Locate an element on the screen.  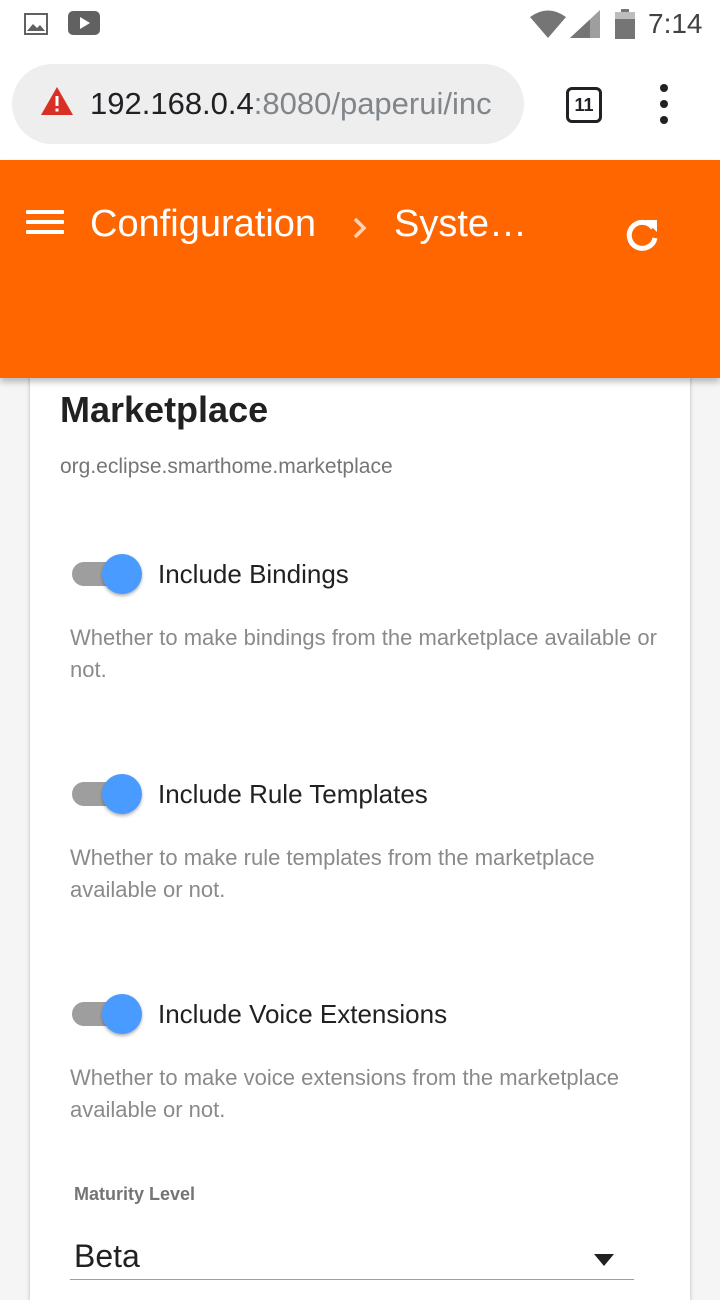
signal-icon is located at coordinates (585, 24).